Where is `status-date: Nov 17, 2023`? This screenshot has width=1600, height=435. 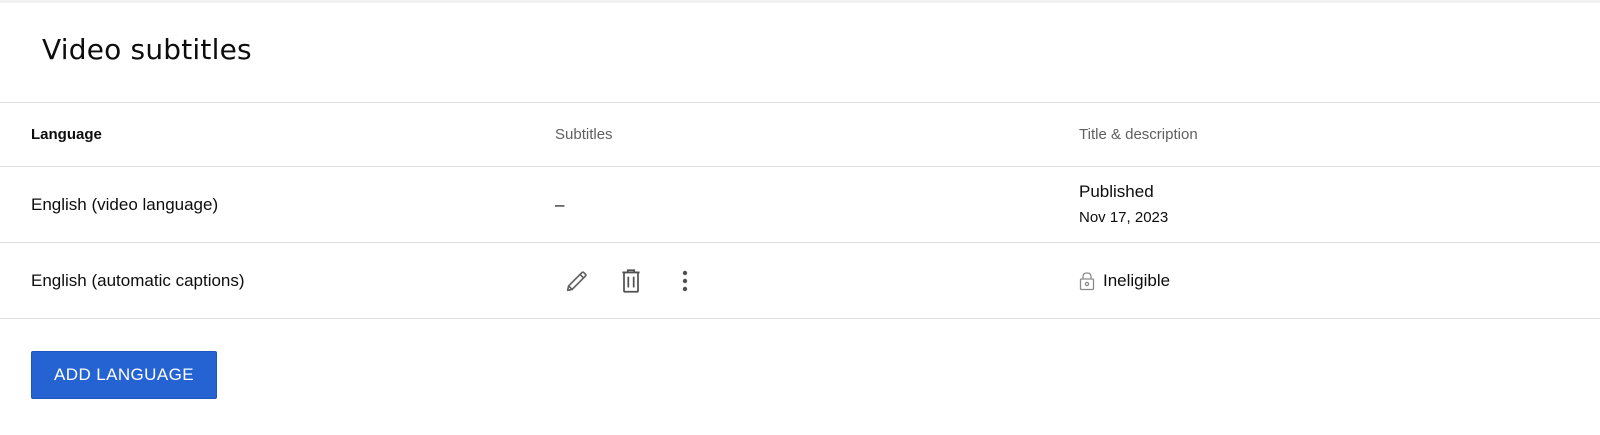
status-date: Nov 17, 2023 is located at coordinates (1124, 217).